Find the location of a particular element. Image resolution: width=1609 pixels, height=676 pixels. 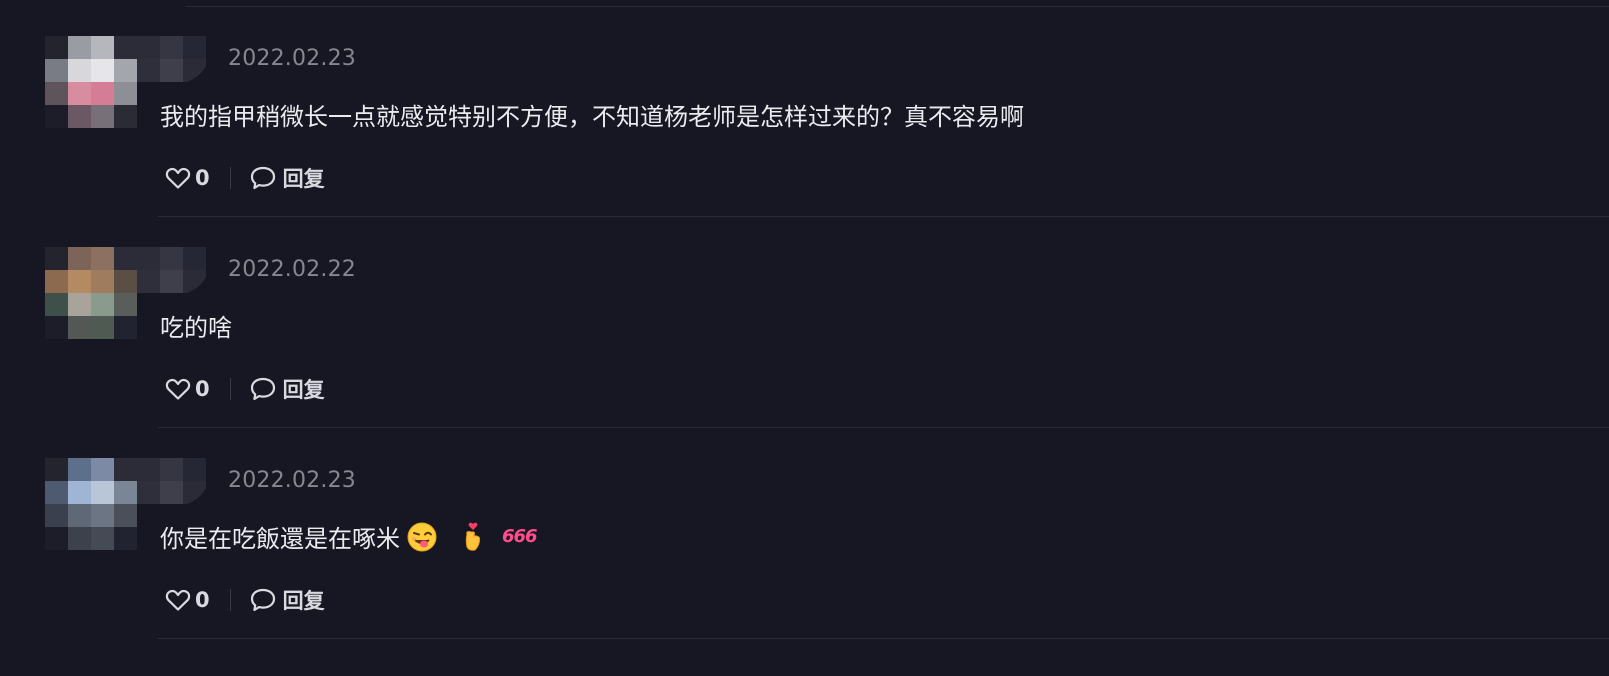

comment-text: 我的指甲稍微长一点就感觉特别不方便，不知道杨老师是怎样过来的？真不容易啊 is located at coordinates (592, 114).